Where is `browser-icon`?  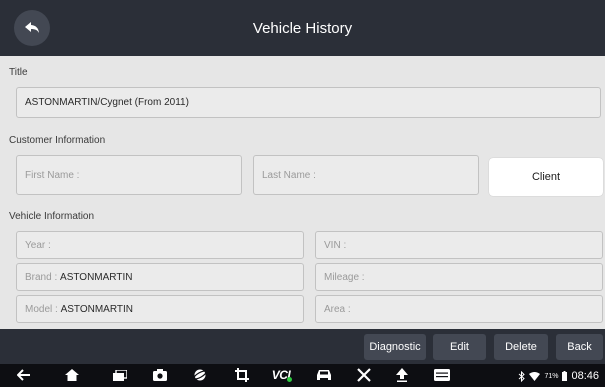 browser-icon is located at coordinates (200, 375).